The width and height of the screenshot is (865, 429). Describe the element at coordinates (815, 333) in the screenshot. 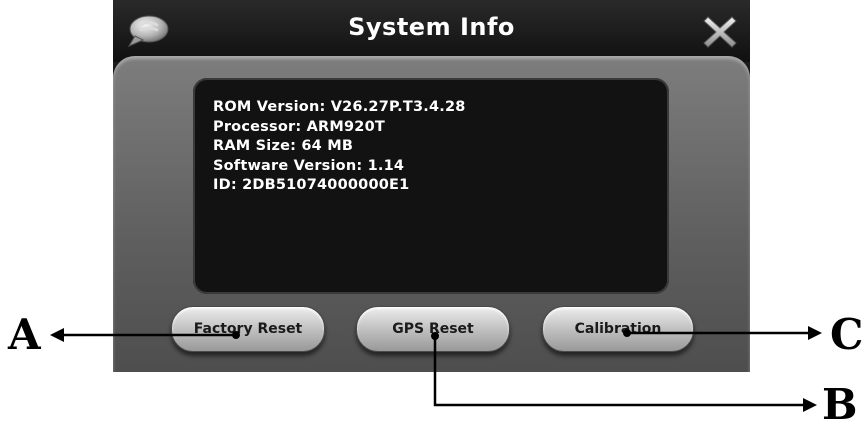

I see `arrow-c-head` at that location.